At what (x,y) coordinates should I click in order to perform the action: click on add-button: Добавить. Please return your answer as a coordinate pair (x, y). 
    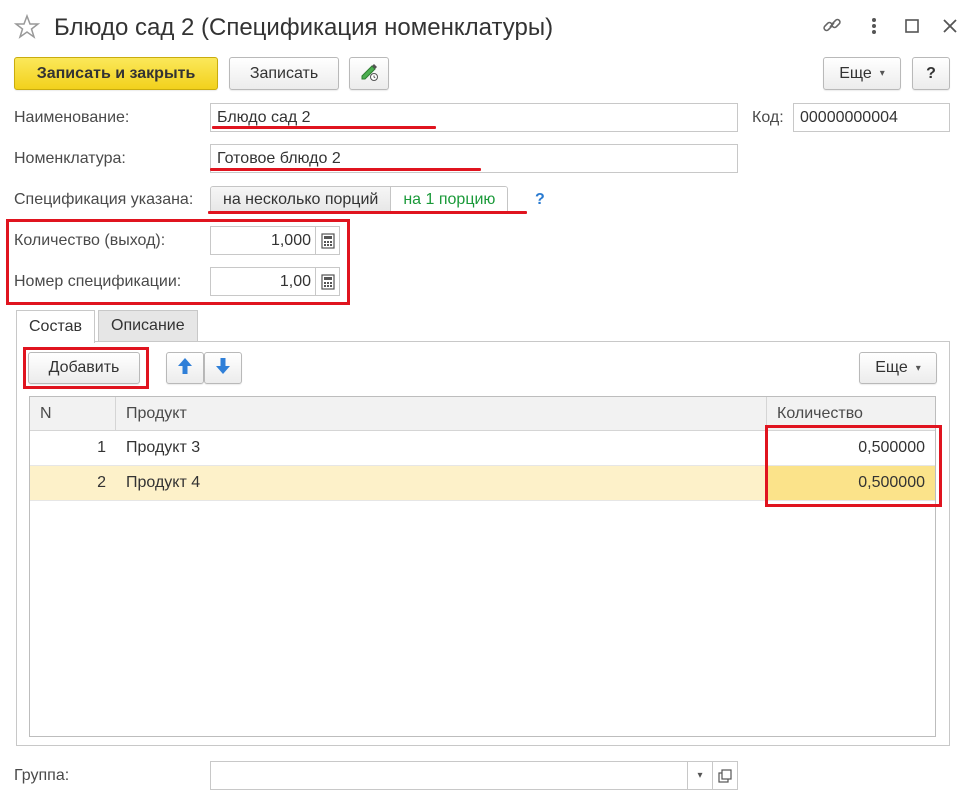
    Looking at the image, I should click on (84, 368).